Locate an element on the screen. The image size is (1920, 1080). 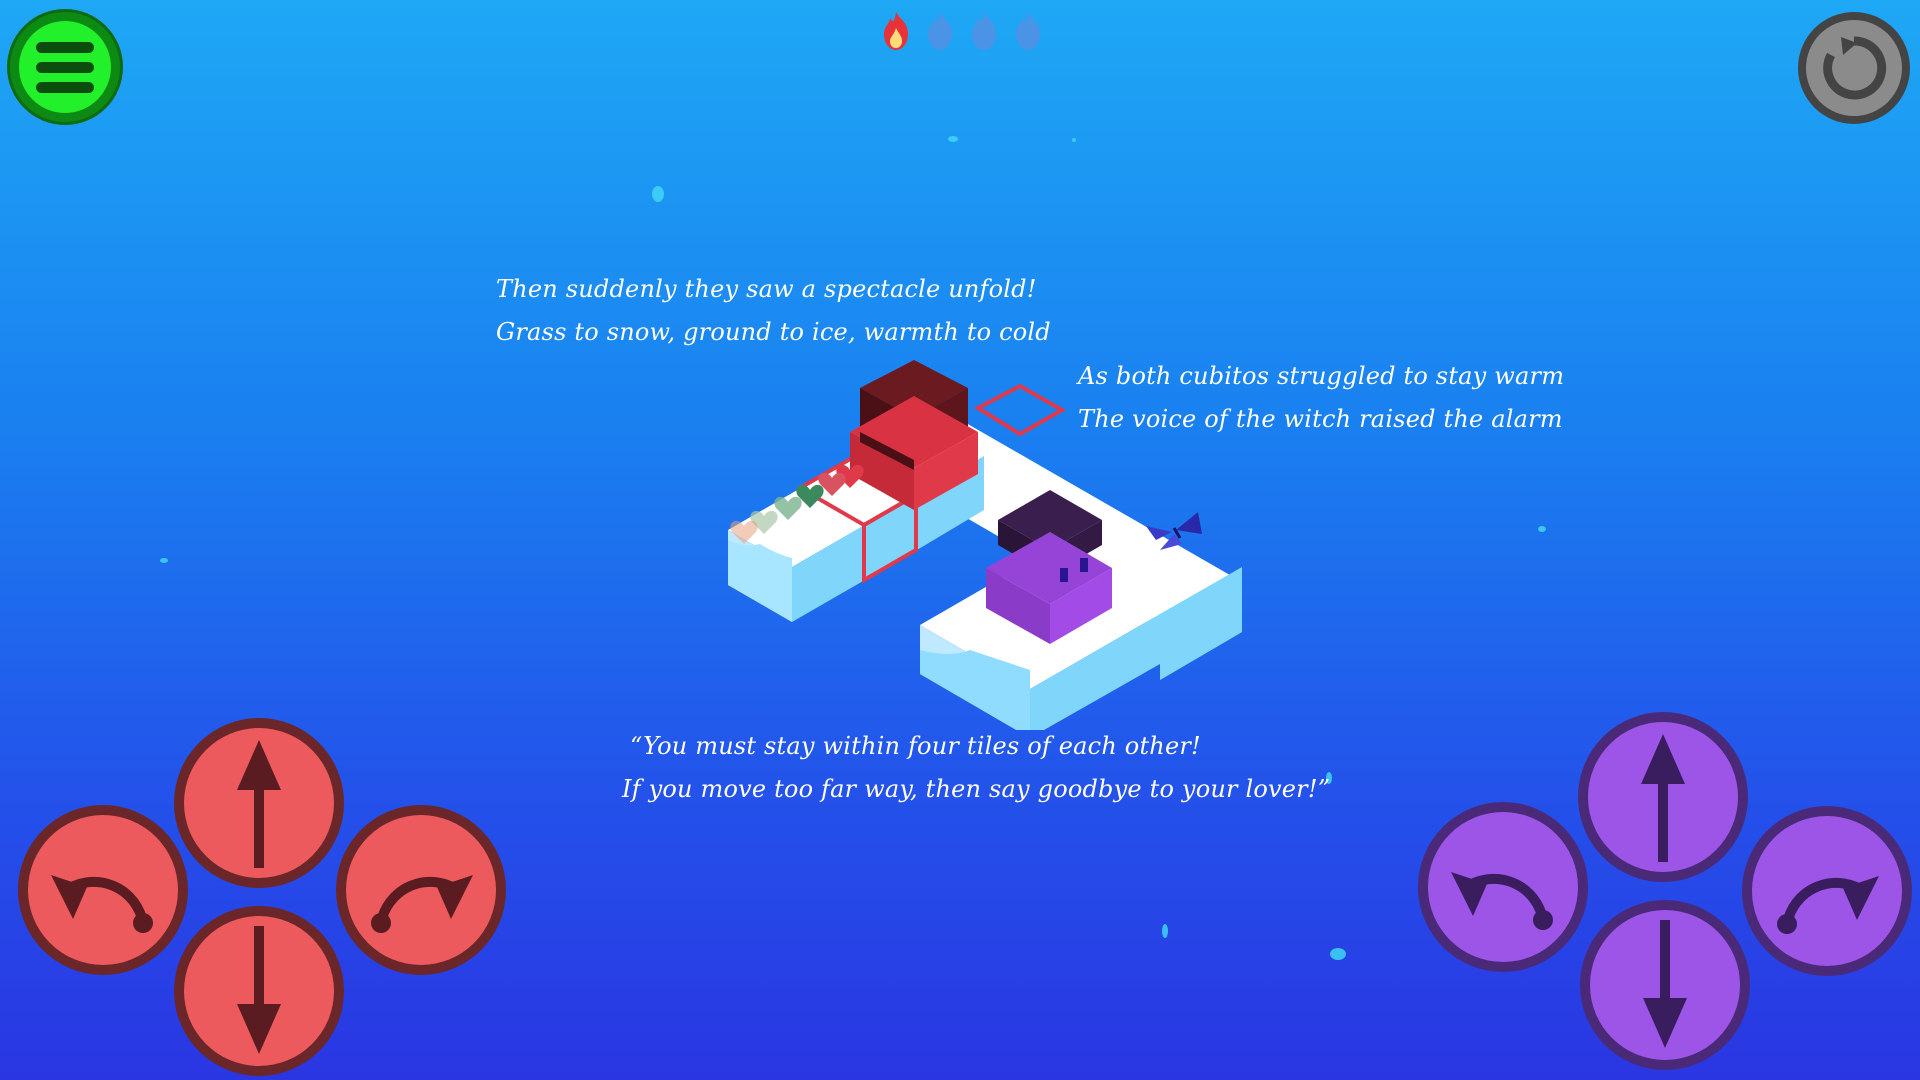
red-rotate-right-button is located at coordinates (421, 890).